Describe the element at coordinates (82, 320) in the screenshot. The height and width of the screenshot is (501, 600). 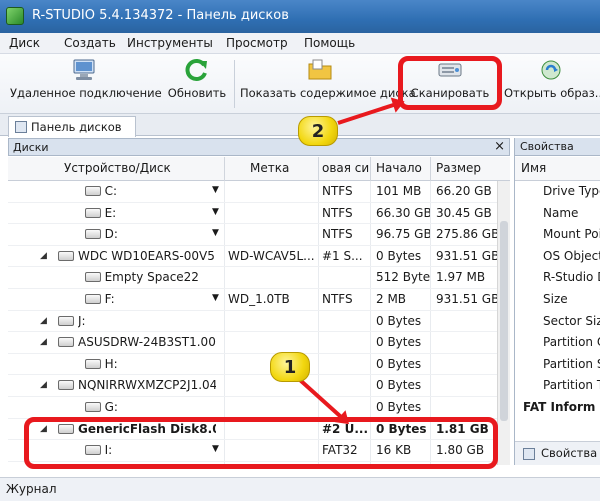
I see `cell-device: J:` at that location.